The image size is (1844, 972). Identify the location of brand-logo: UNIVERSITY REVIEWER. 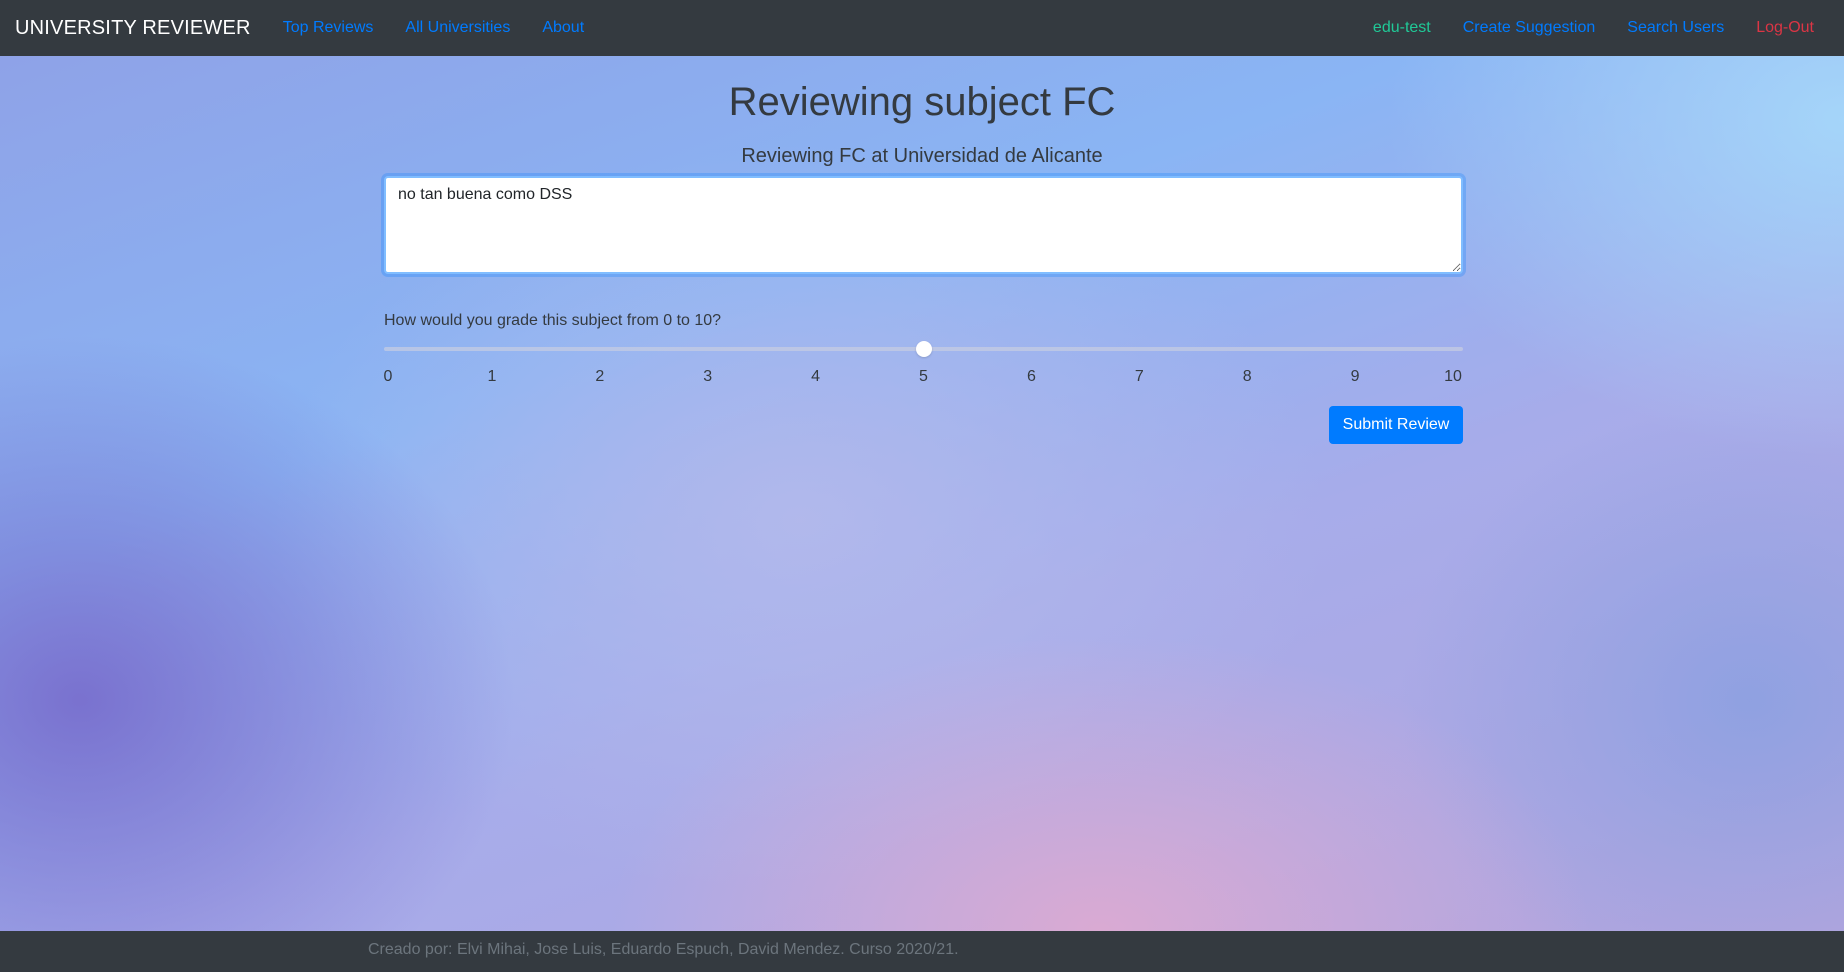
(133, 28).